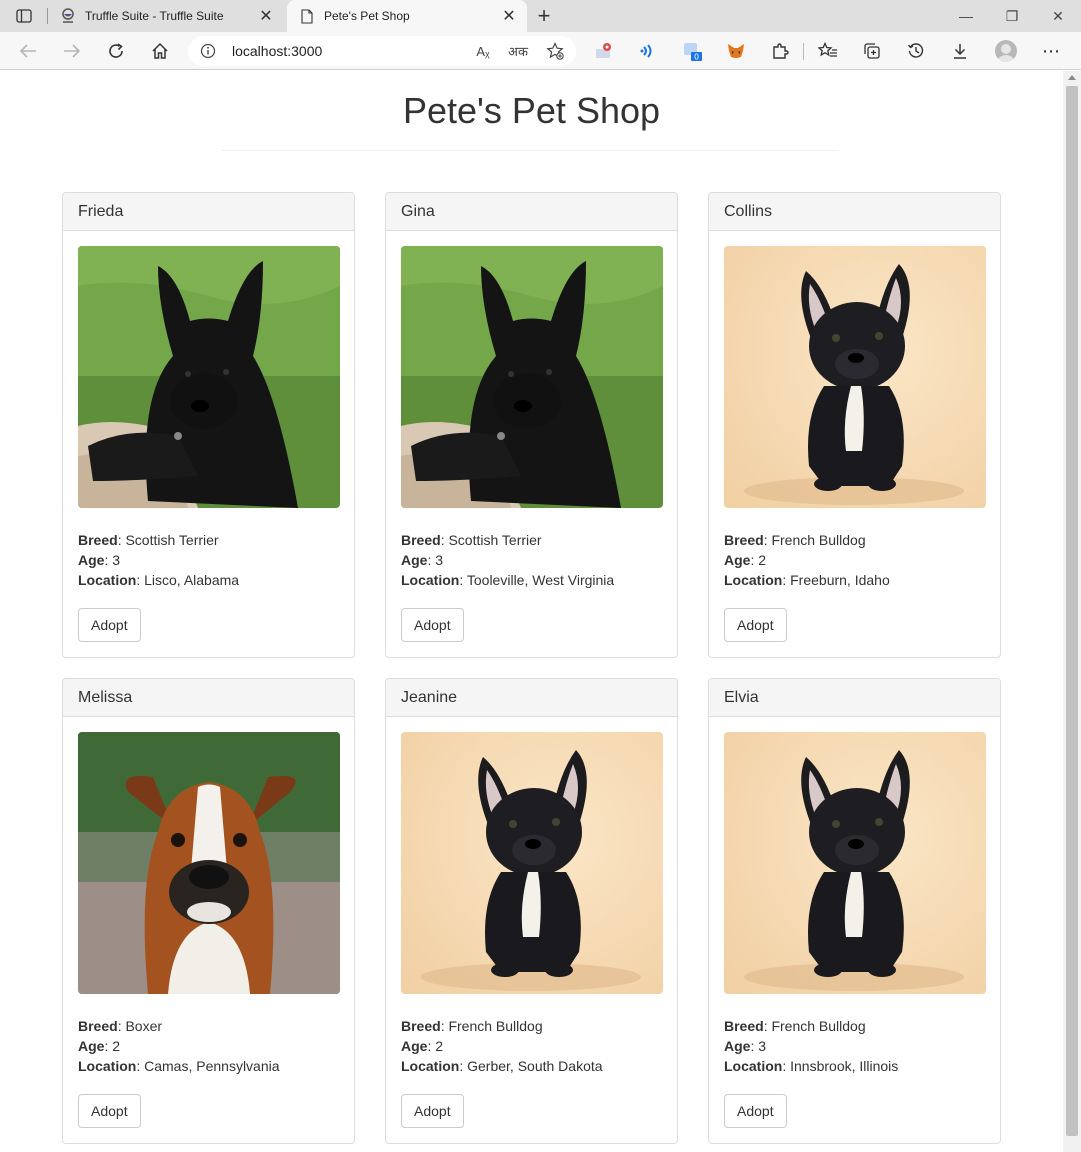  Describe the element at coordinates (844, 1066) in the screenshot. I see `pet-location: Innsbrook, Illinois` at that location.